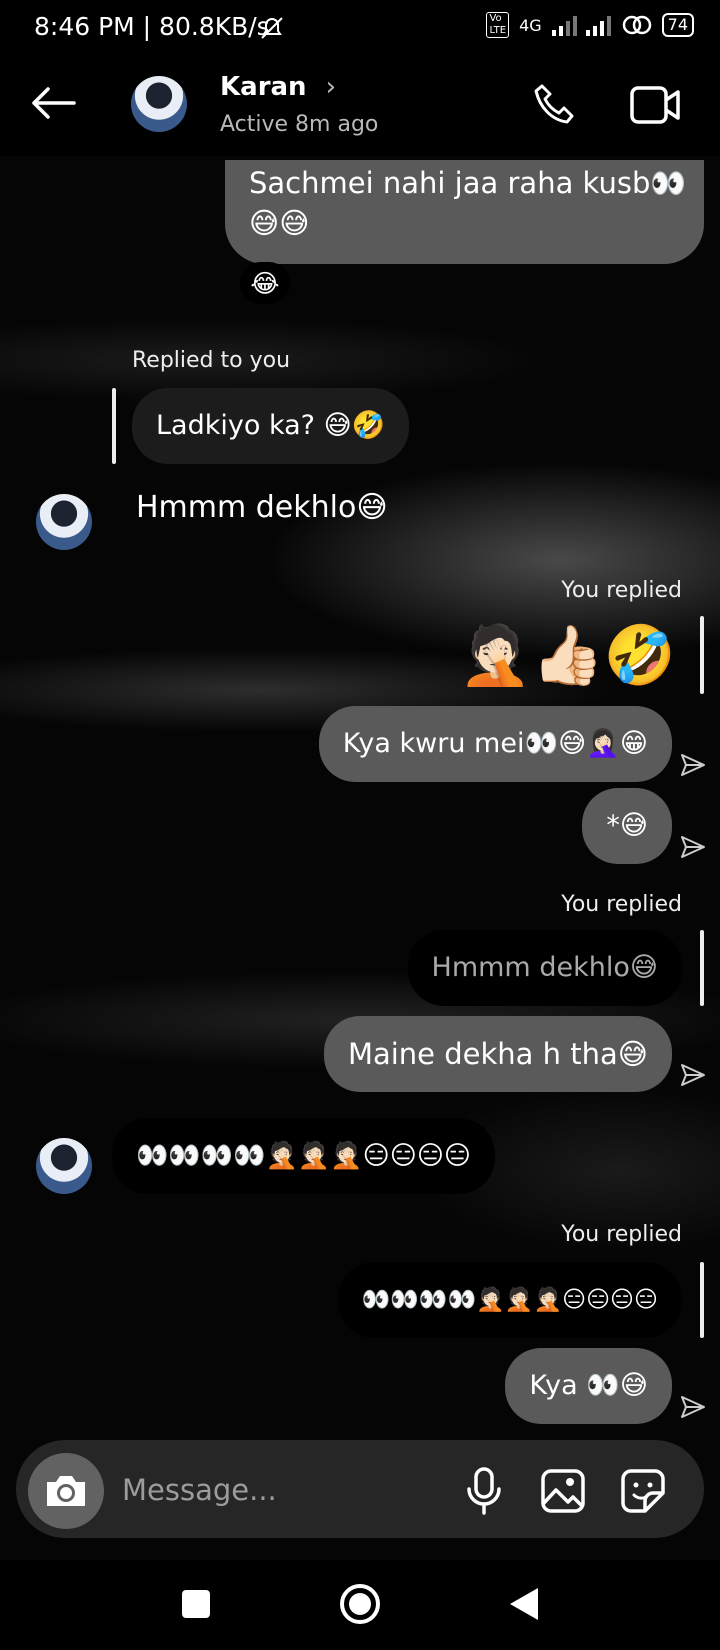 The image size is (720, 1650). Describe the element at coordinates (509, 1300) in the screenshot. I see `quoted-message: 👀👀👀👀🤦🏻🤦🏻🤦🏻😑😑😑😑` at that location.